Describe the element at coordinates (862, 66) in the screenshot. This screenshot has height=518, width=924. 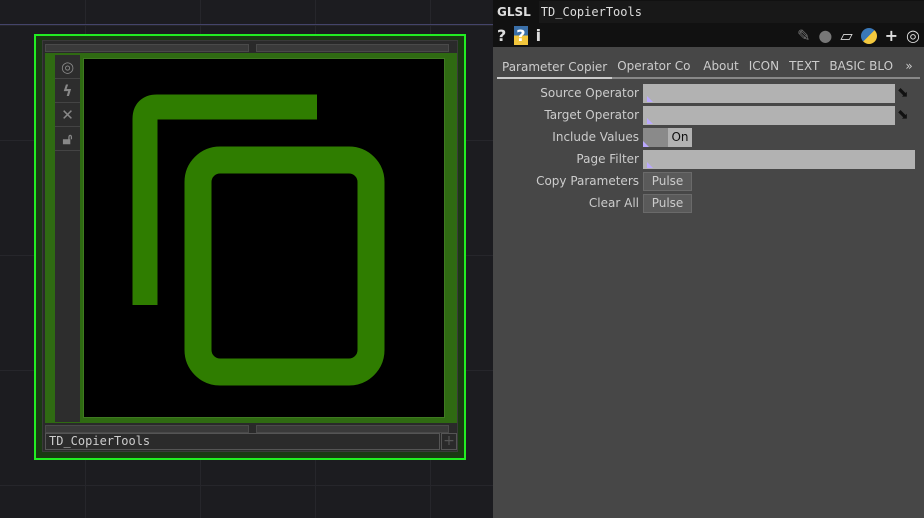
I see `tab-basic-blocks: BASIC BLO` at that location.